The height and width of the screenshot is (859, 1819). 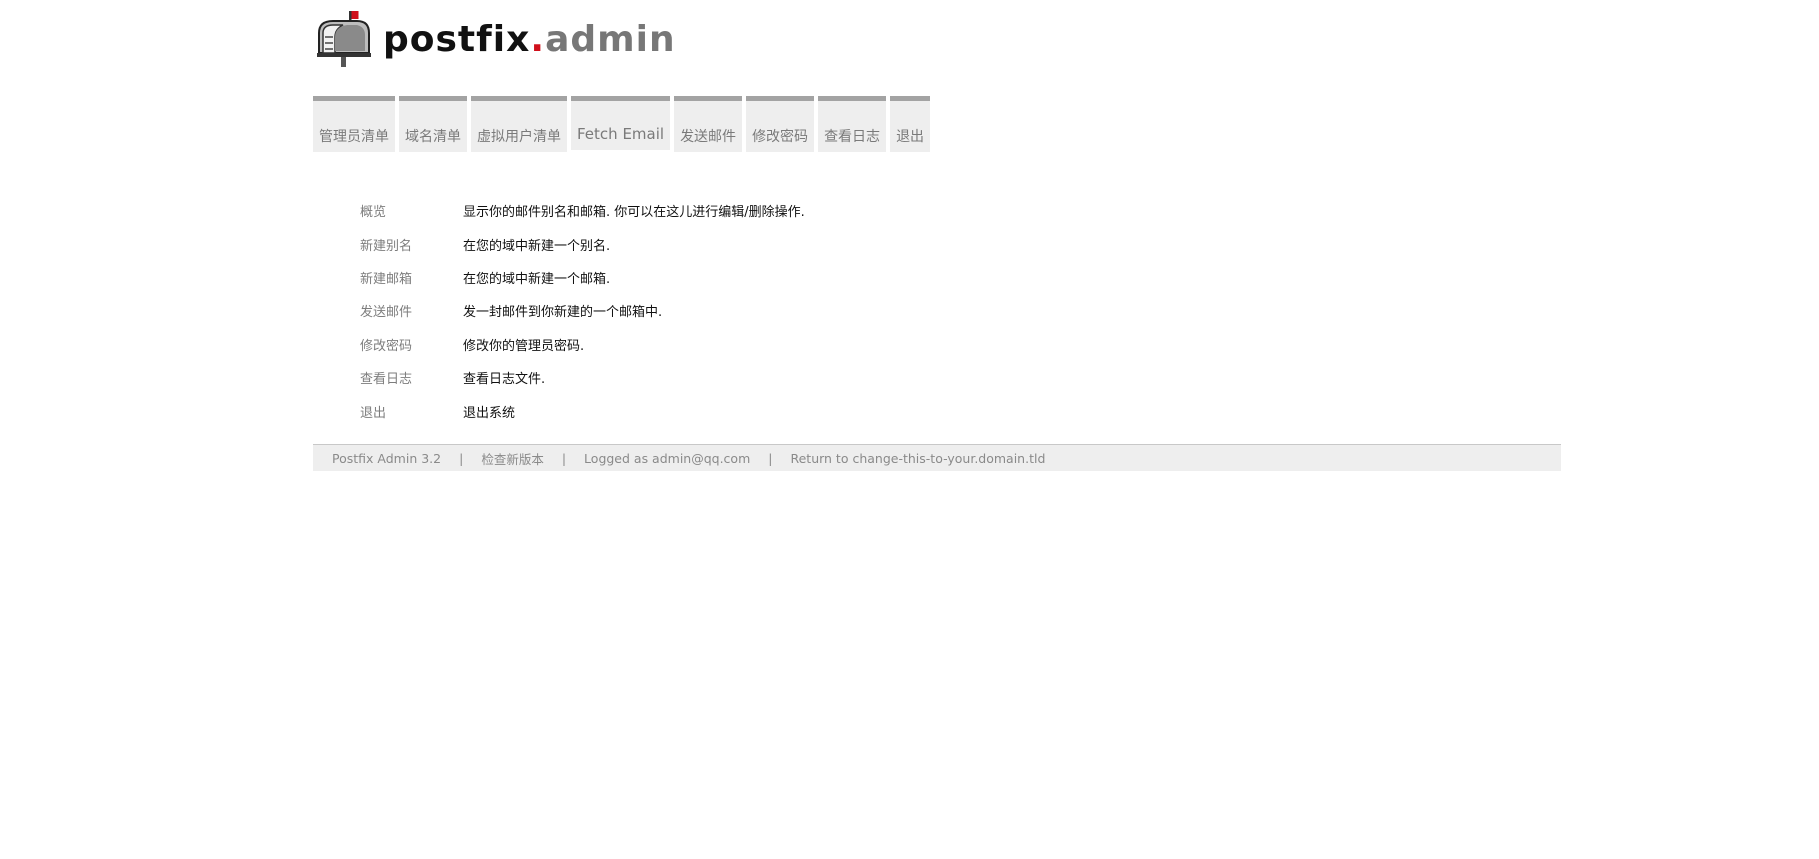 I want to click on logo-text: postfix.admin, so click(x=529, y=40).